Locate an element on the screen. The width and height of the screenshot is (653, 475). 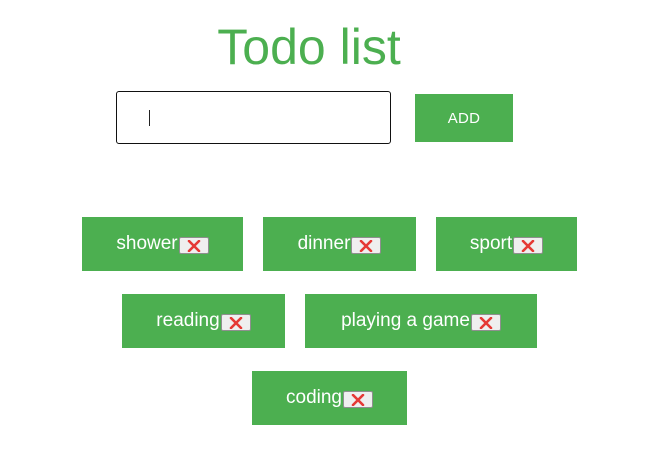
page-title: Todo list is located at coordinates (309, 47).